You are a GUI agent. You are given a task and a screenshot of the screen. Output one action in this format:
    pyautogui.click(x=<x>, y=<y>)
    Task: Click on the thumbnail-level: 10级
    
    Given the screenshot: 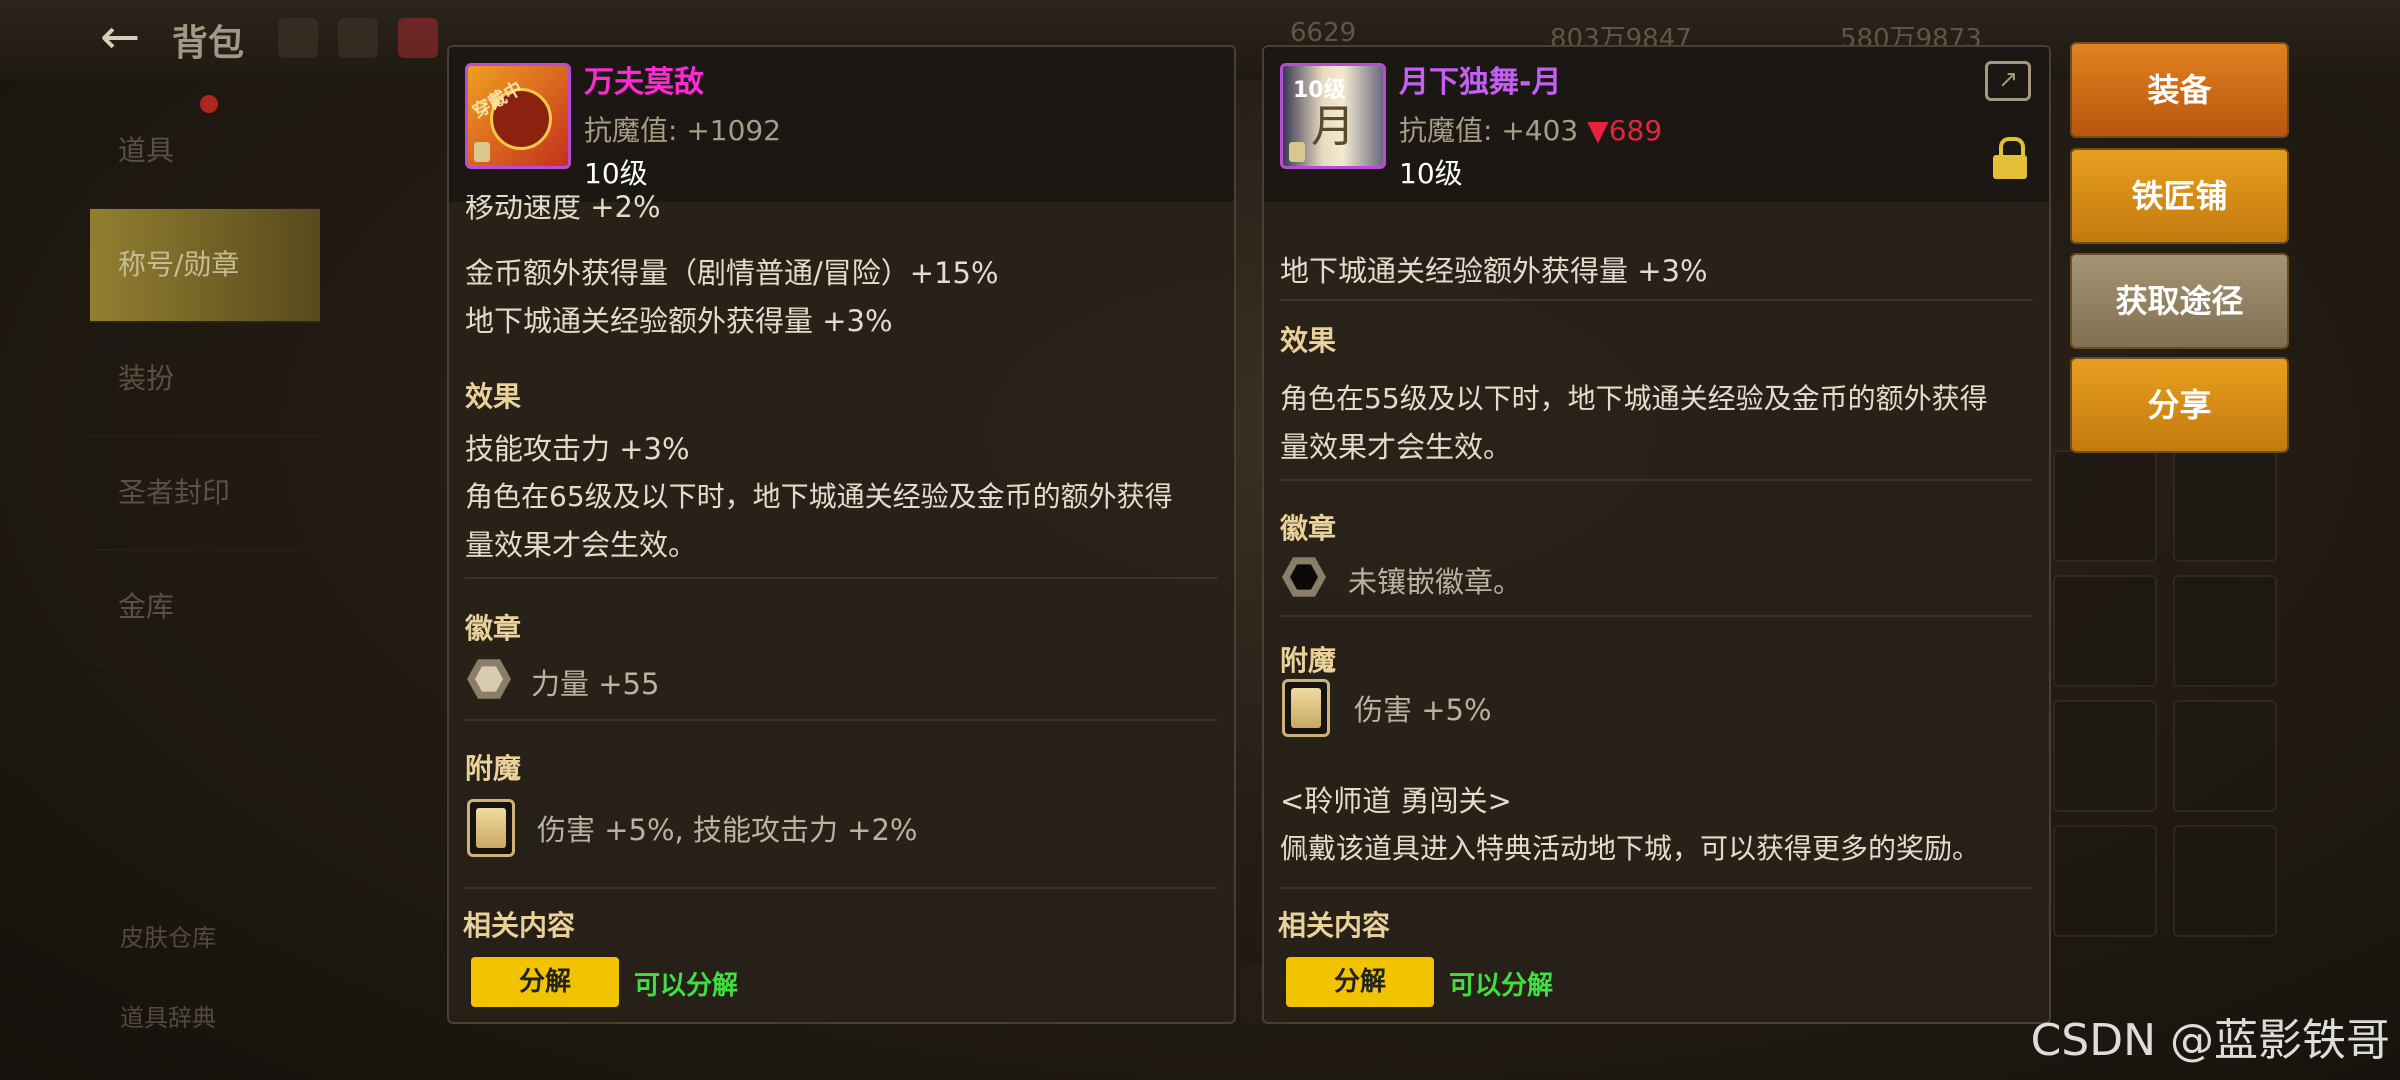 What is the action you would take?
    pyautogui.click(x=1319, y=90)
    